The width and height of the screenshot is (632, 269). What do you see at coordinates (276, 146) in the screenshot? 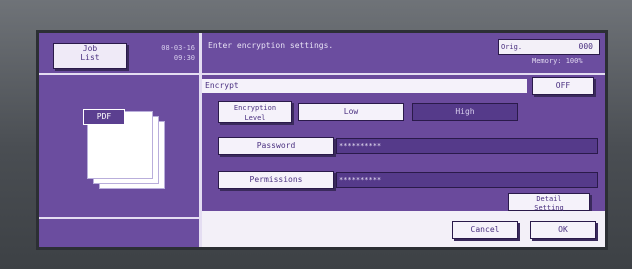
I see `password-button: Password` at bounding box center [276, 146].